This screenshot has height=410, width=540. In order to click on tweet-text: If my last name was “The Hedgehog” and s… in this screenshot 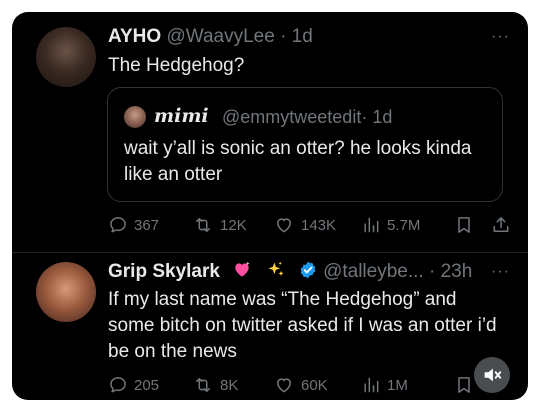, I will do `click(302, 325)`.